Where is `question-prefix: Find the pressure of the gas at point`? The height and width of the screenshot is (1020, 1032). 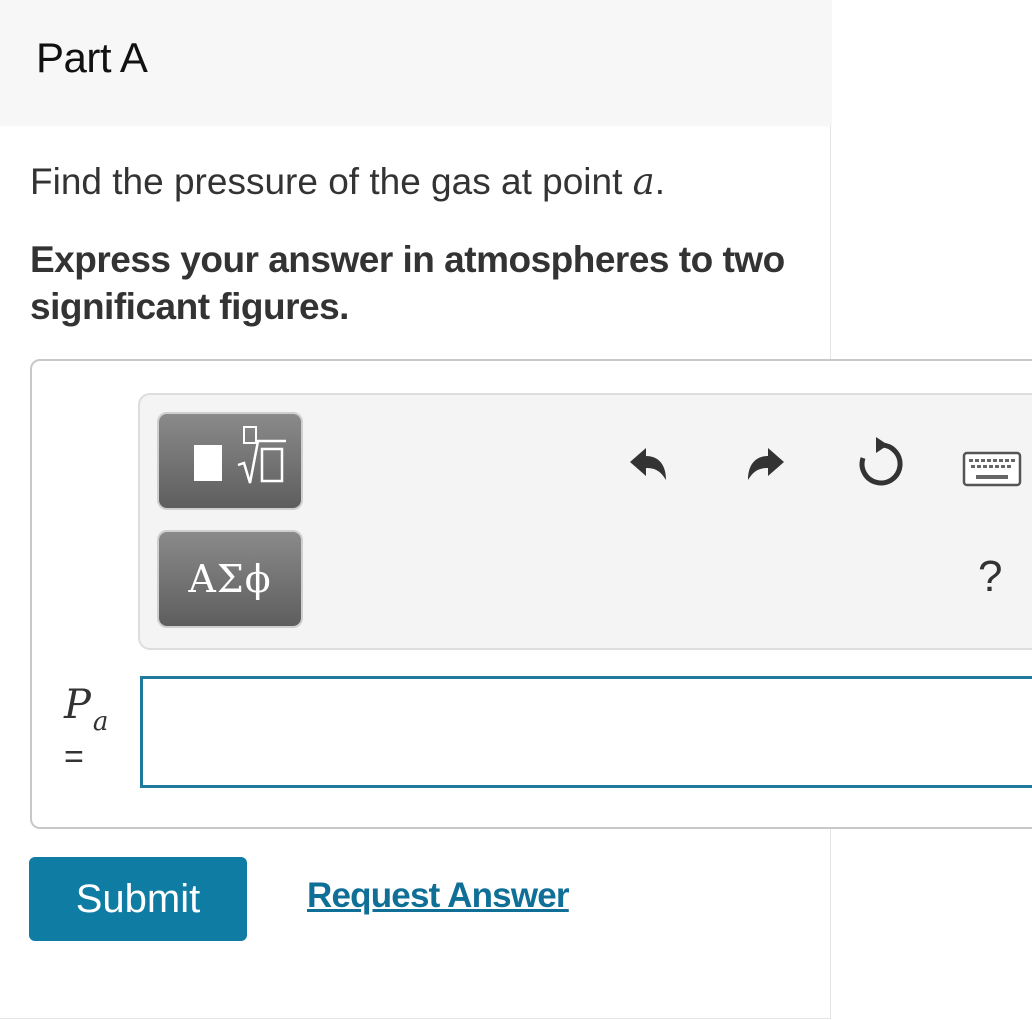
question-prefix: Find the pressure of the gas at point is located at coordinates (331, 181).